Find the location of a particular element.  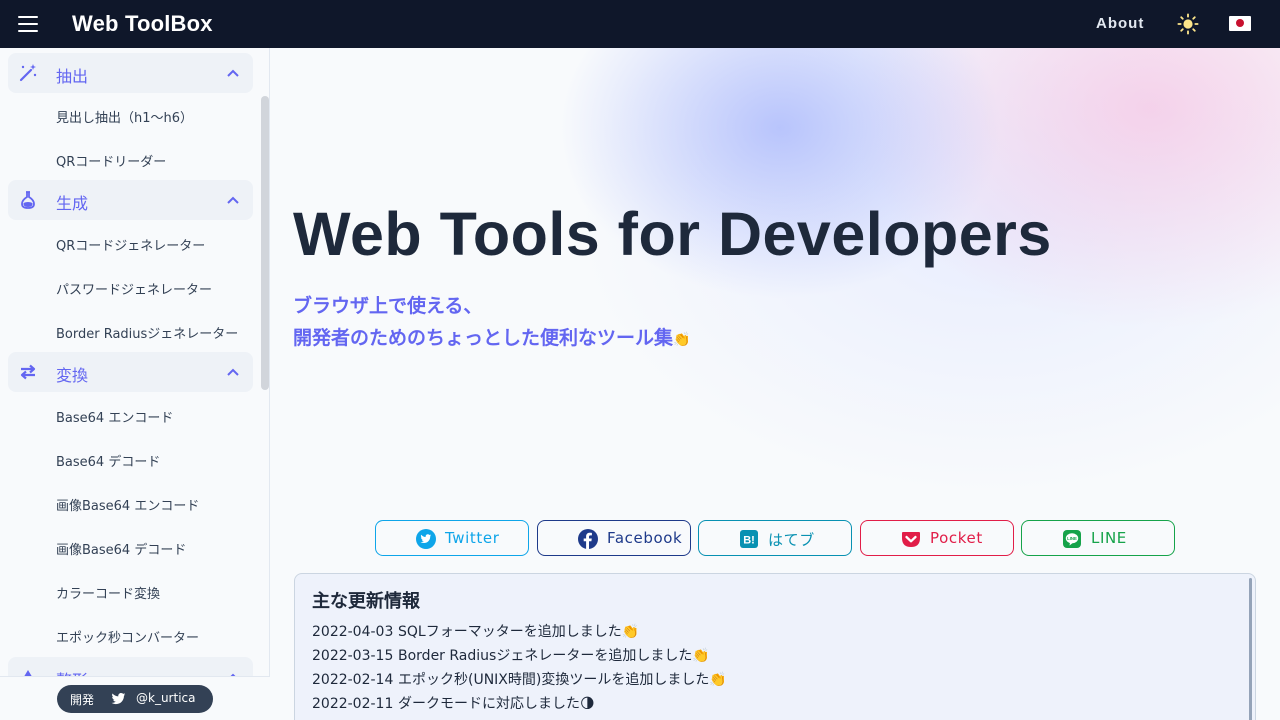

sidebar-item-base64-encode: Base64 エンコード is located at coordinates (114, 416).